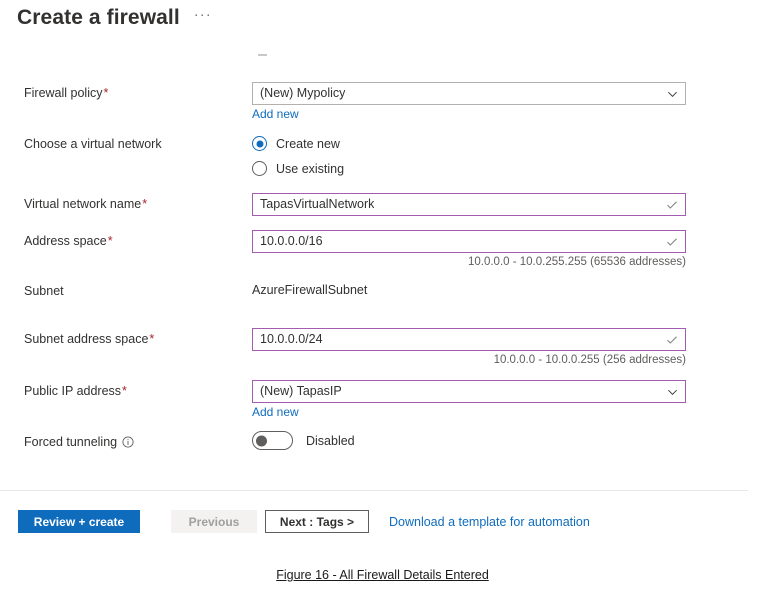 The width and height of the screenshot is (765, 597). What do you see at coordinates (89, 339) in the screenshot?
I see `subnet-address-space-label: Subnet address space*` at bounding box center [89, 339].